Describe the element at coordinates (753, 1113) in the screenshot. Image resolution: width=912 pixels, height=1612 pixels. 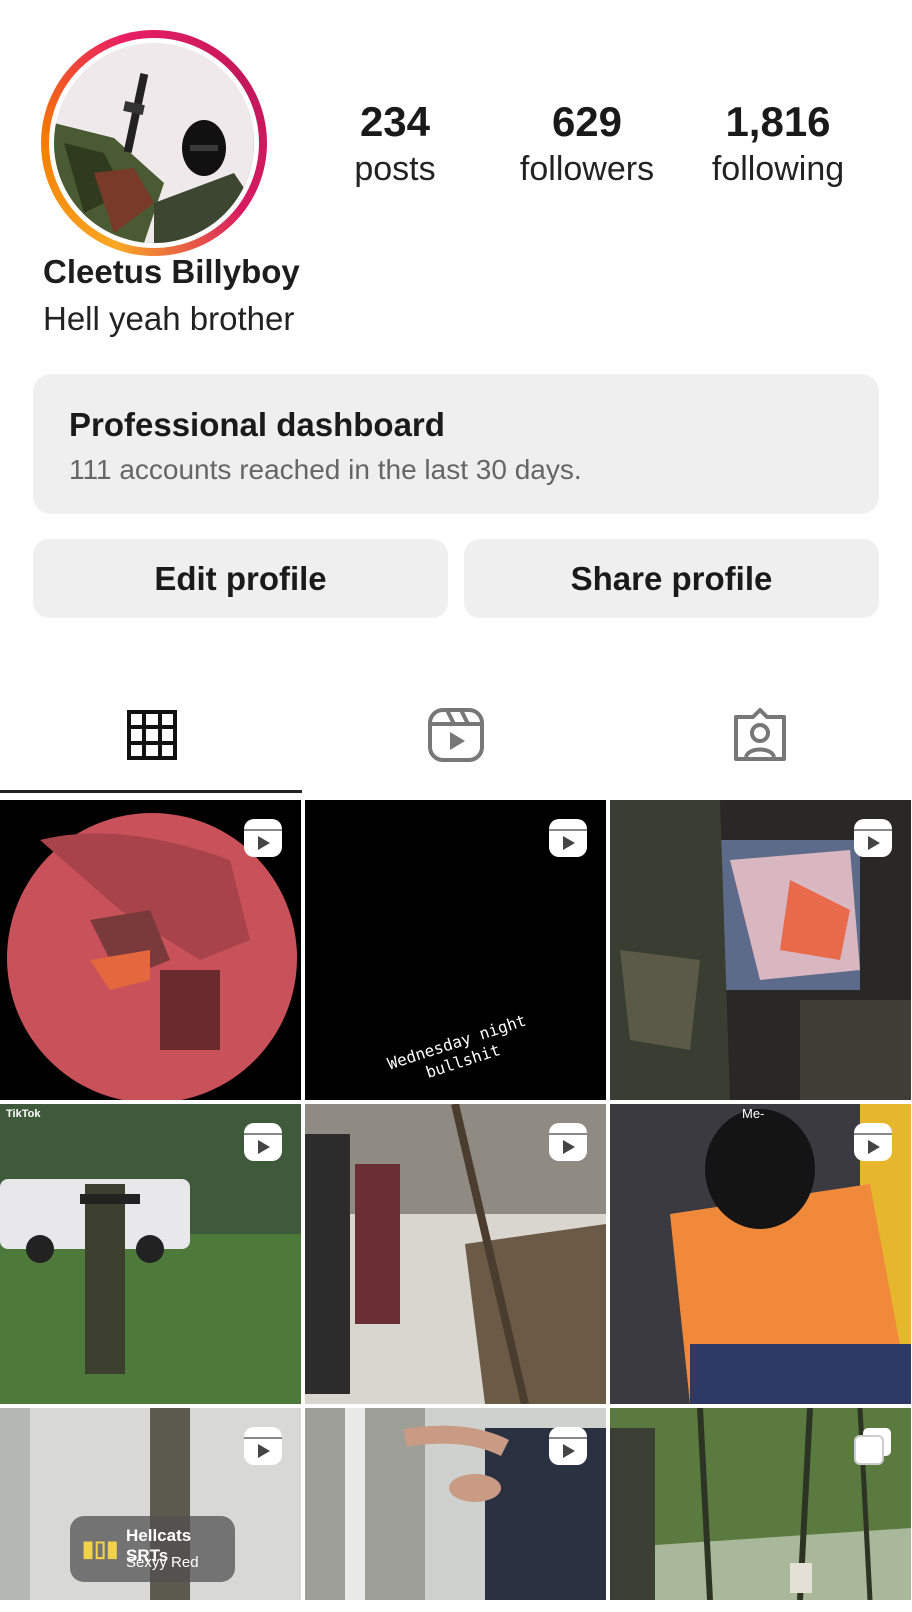
I see `post-caption: Me-` at that location.